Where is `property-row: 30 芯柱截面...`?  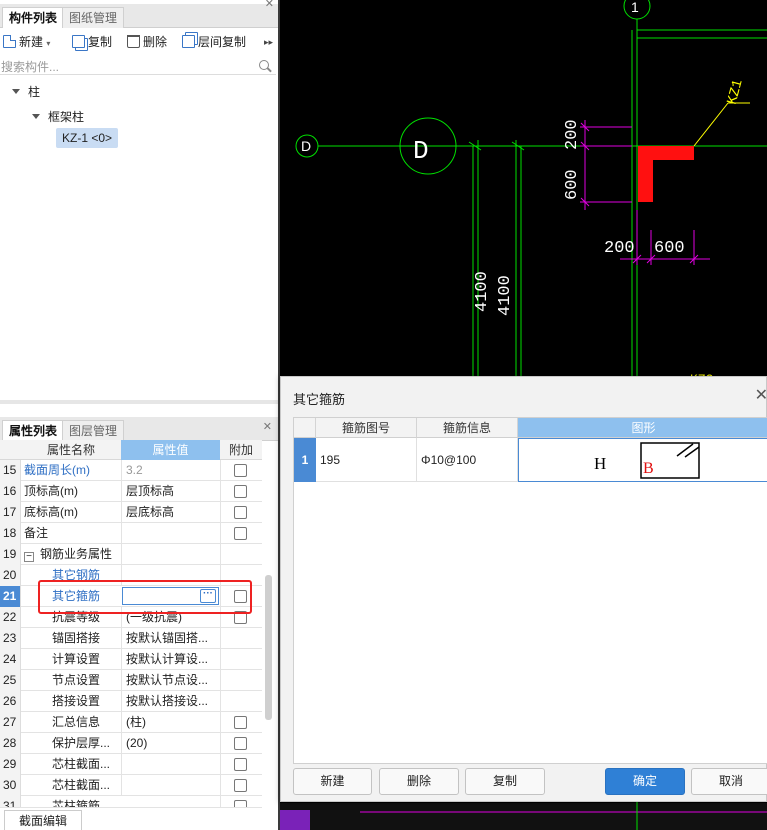 property-row: 30 芯柱截面... is located at coordinates (131, 785).